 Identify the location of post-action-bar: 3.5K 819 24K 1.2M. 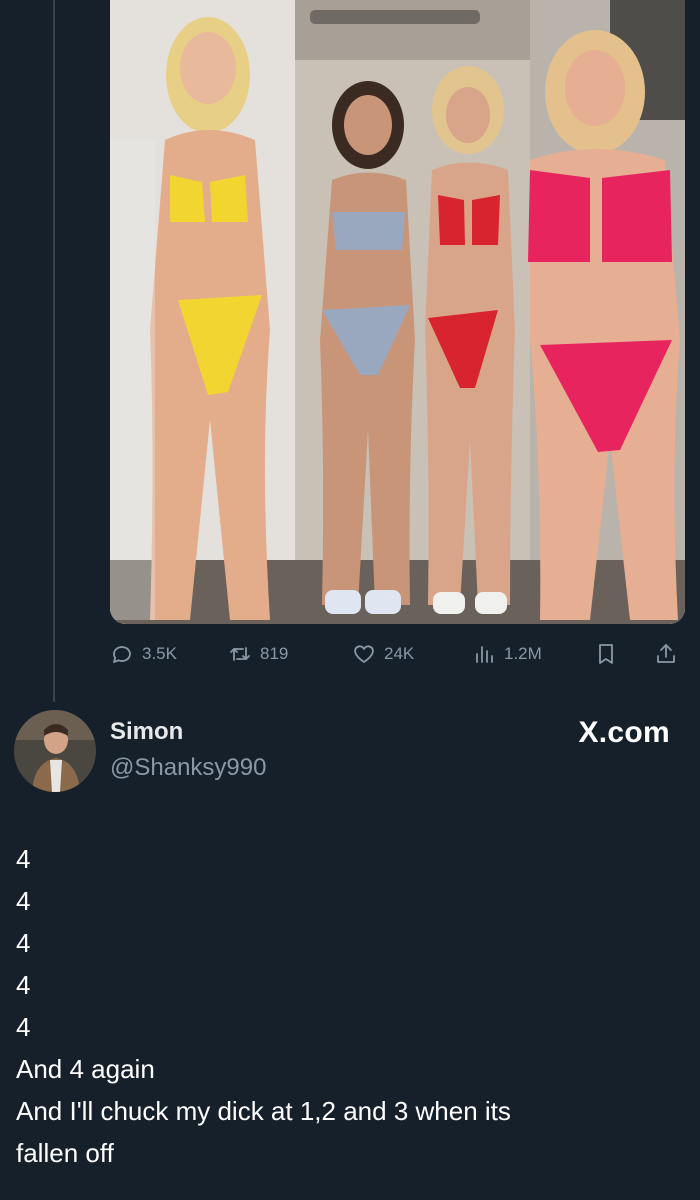
(397, 654).